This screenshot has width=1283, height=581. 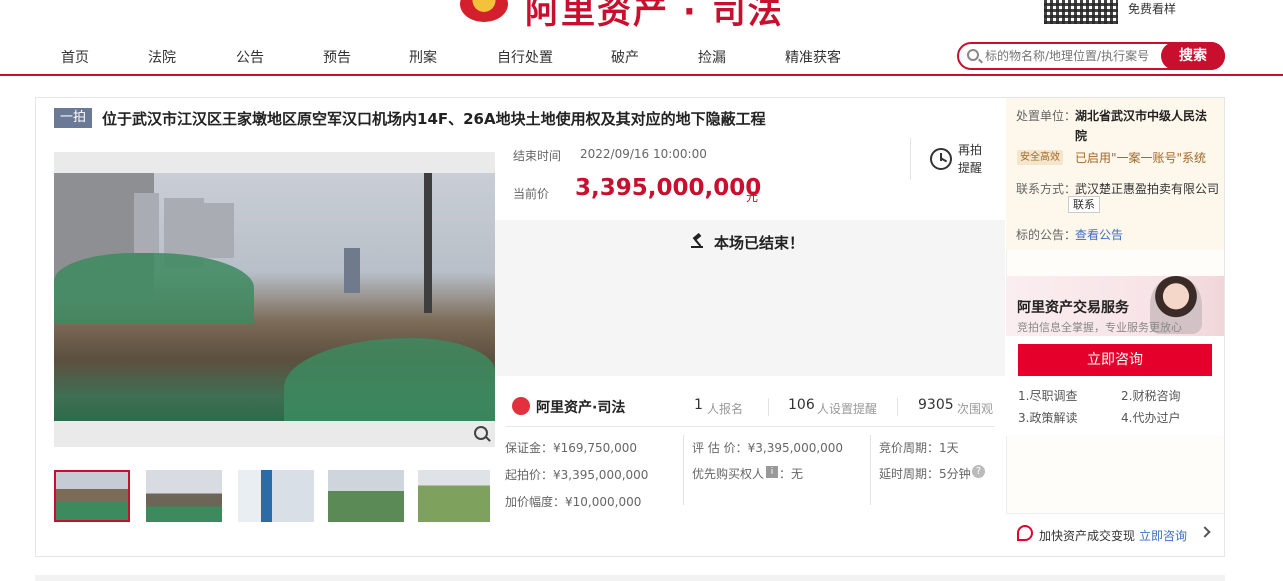 What do you see at coordinates (978, 471) in the screenshot?
I see `help-icon: ?` at bounding box center [978, 471].